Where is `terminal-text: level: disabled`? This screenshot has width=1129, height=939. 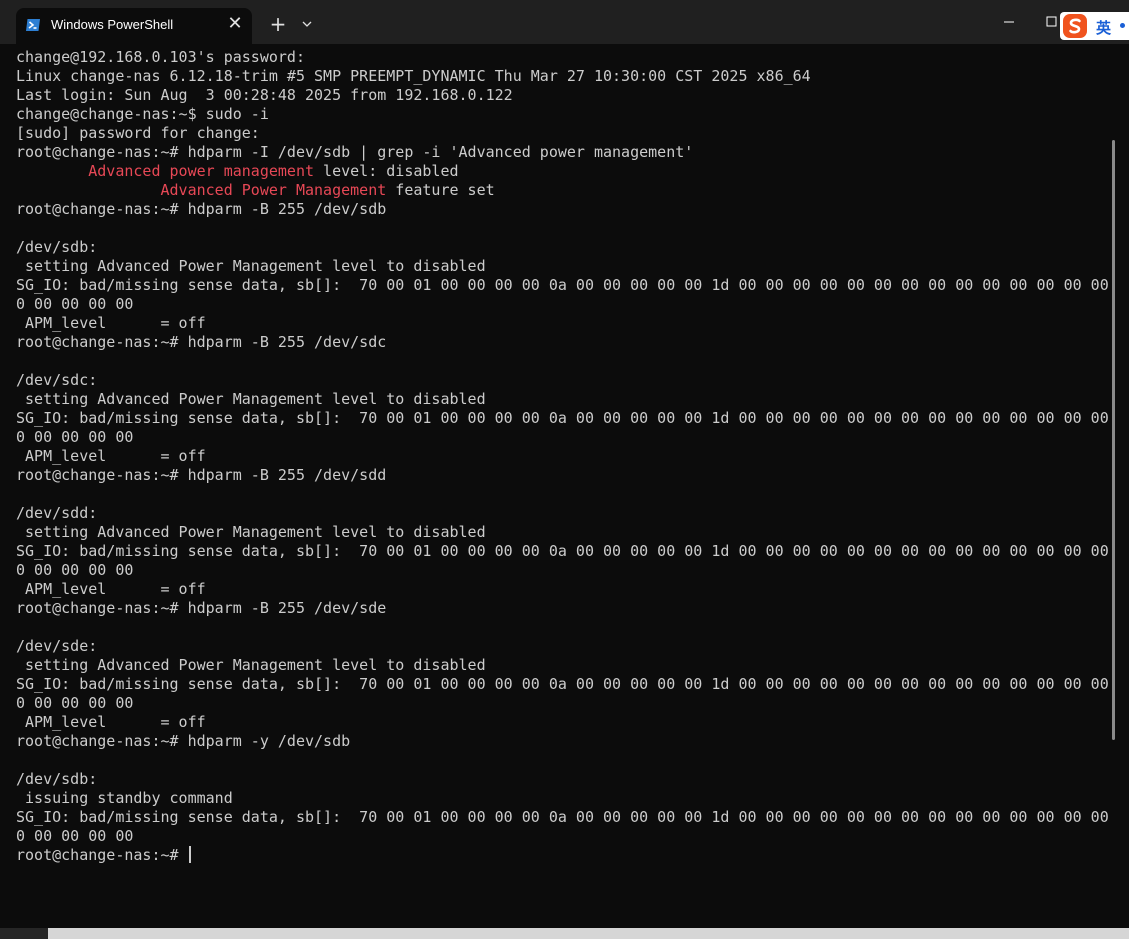
terminal-text: level: disabled is located at coordinates (386, 171).